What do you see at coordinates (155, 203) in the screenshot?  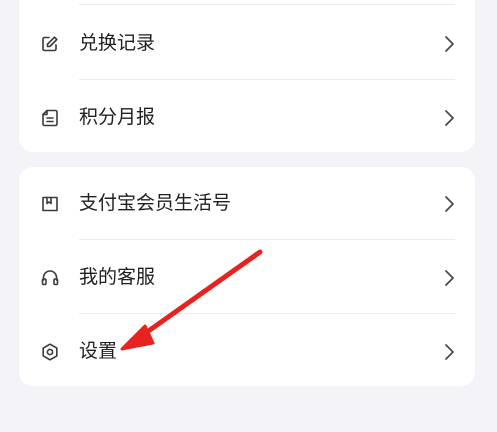 I see `menu-item-label: 支付宝会员生活号` at bounding box center [155, 203].